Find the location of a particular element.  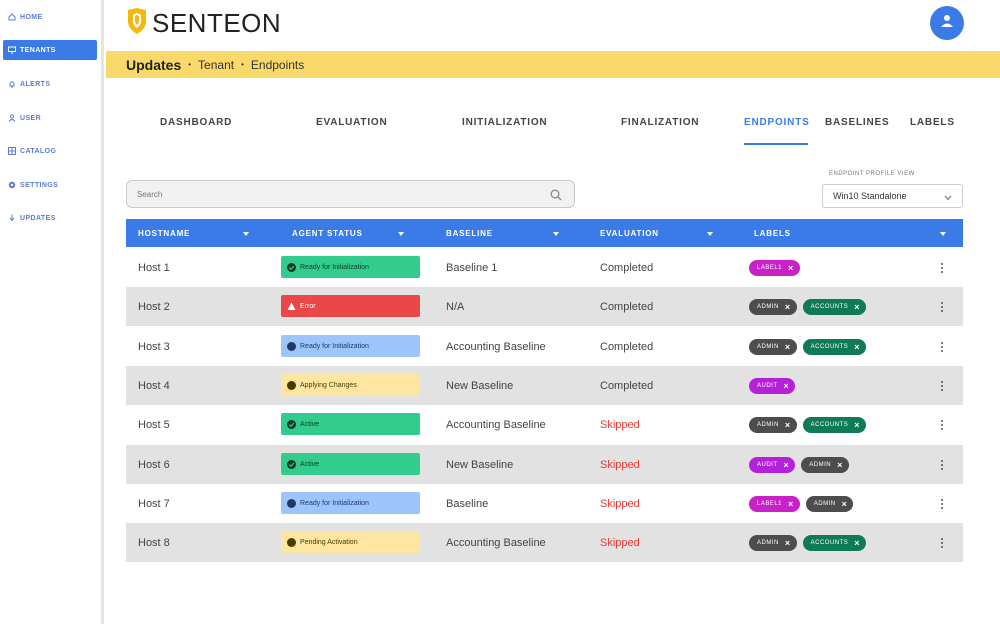

column-header-labels: LABELS is located at coordinates (772, 233).